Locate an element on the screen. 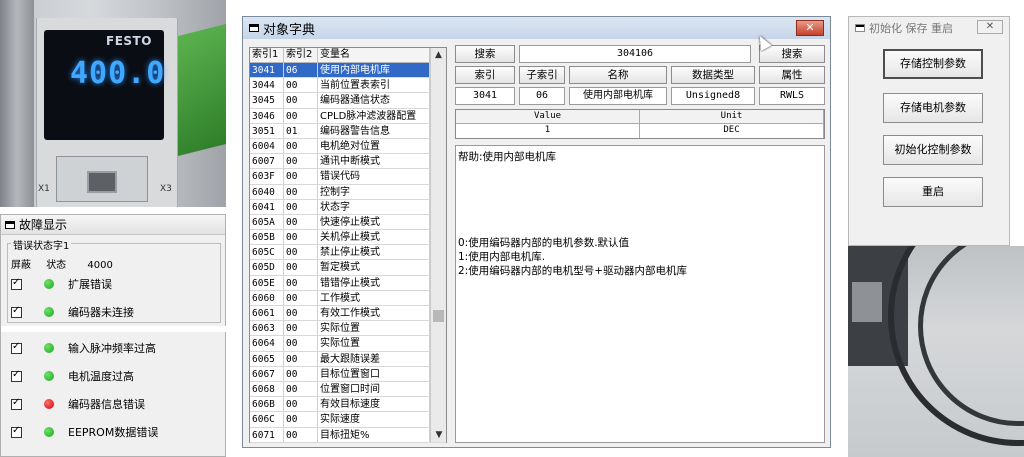 The height and width of the screenshot is (457, 1024). init-titlebar: 初始化 保存 重启 ✕ is located at coordinates (929, 28).